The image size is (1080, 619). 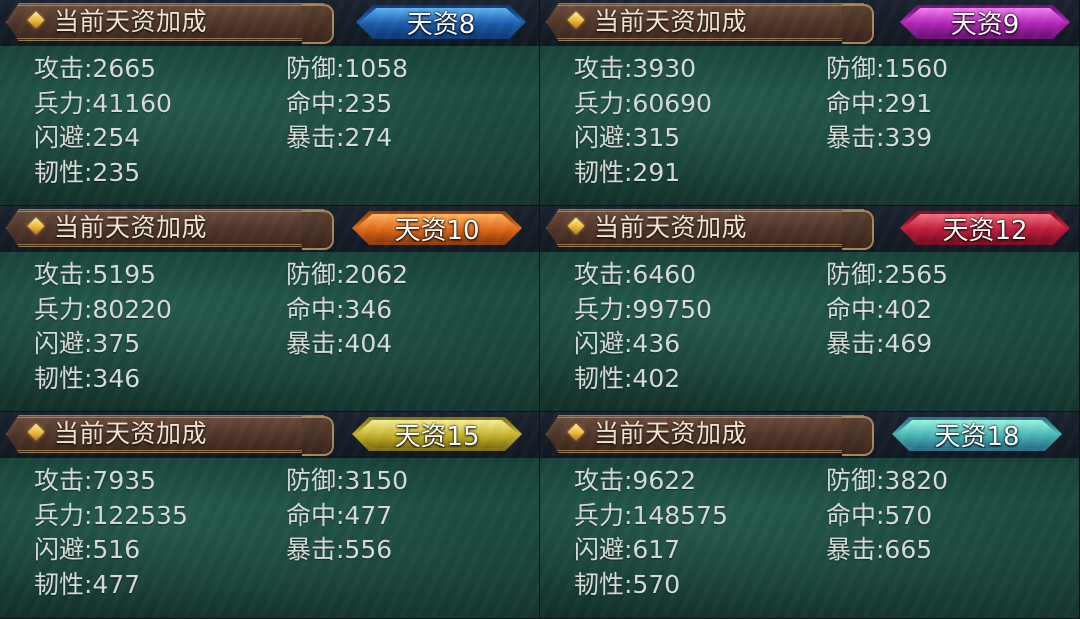 I want to click on stat-crit: 暴击:274, so click(x=339, y=137).